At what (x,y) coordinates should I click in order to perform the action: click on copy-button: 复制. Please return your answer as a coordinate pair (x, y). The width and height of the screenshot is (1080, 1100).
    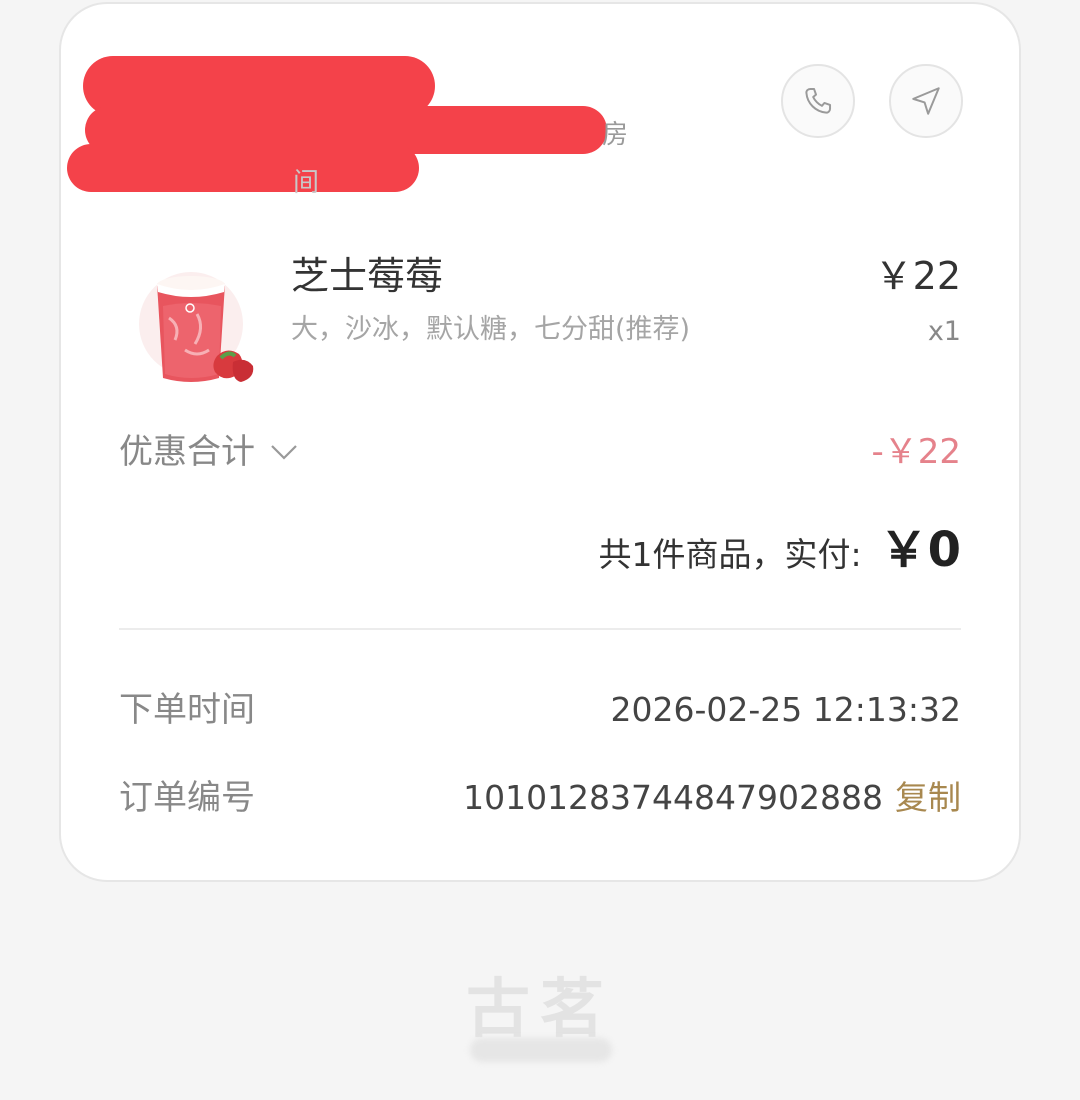
    Looking at the image, I should click on (928, 798).